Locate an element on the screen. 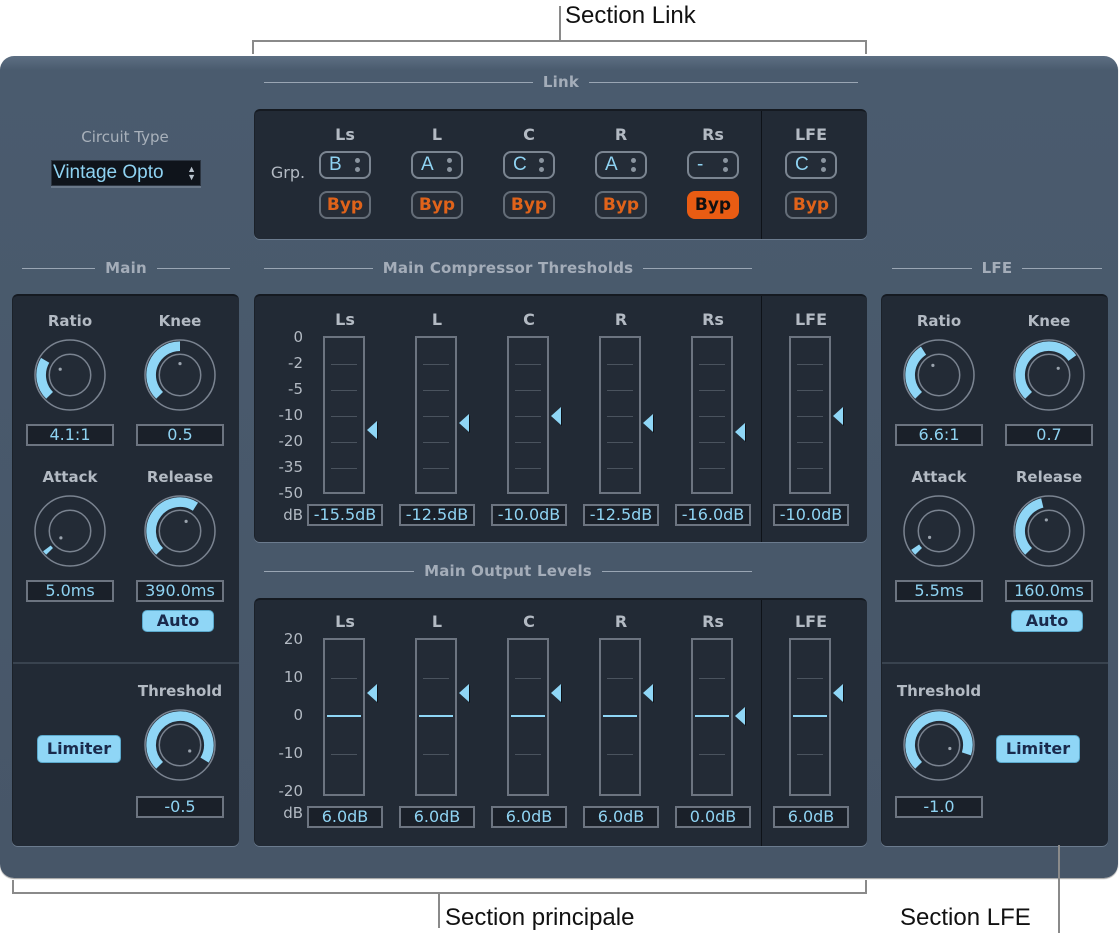  circuit-type-select: Vintage Opto ▲ ▼ is located at coordinates (126, 173).